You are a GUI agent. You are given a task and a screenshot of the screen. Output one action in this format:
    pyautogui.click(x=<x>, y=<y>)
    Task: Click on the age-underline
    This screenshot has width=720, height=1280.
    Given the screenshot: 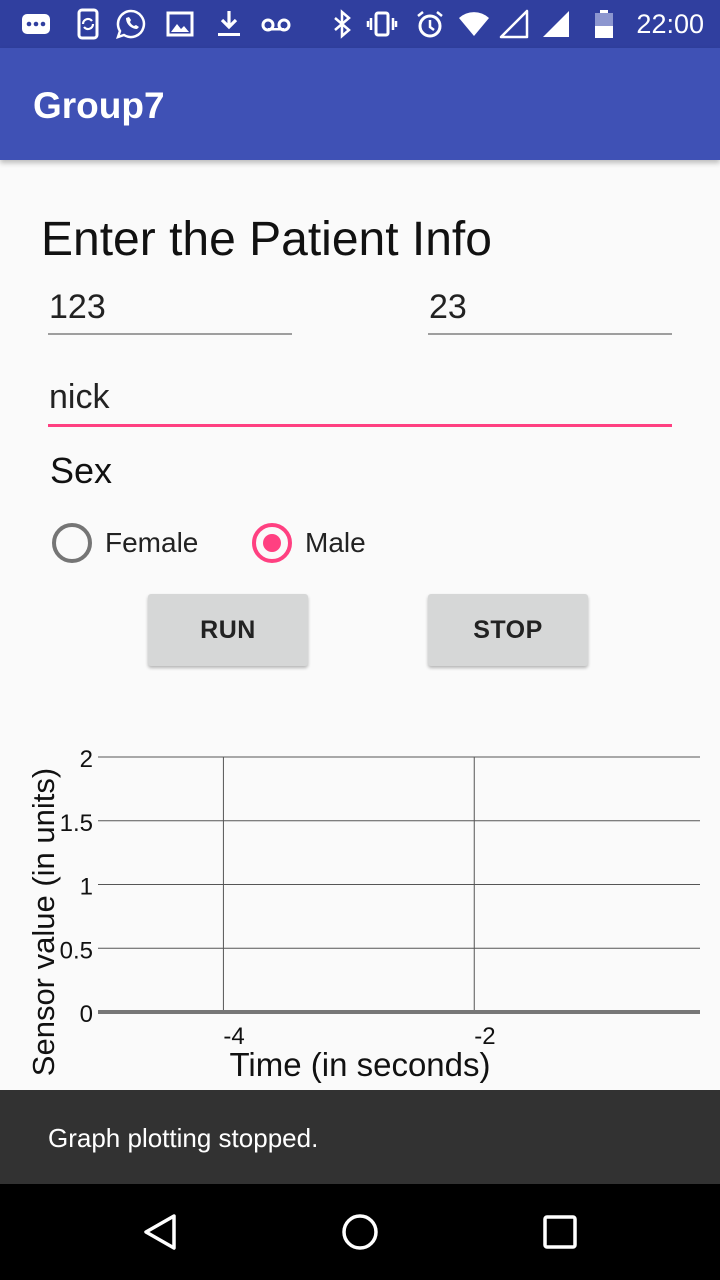 What is the action you would take?
    pyautogui.click(x=550, y=334)
    